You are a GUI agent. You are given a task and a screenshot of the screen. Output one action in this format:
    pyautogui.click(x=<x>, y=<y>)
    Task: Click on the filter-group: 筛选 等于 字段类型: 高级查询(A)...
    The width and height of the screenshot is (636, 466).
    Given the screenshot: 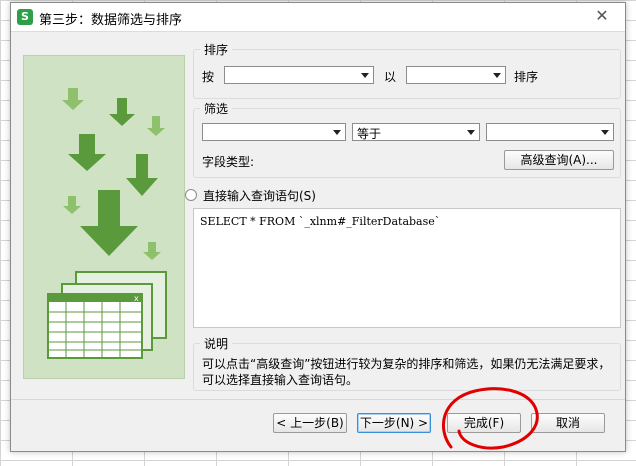 What is the action you would take?
    pyautogui.click(x=407, y=139)
    